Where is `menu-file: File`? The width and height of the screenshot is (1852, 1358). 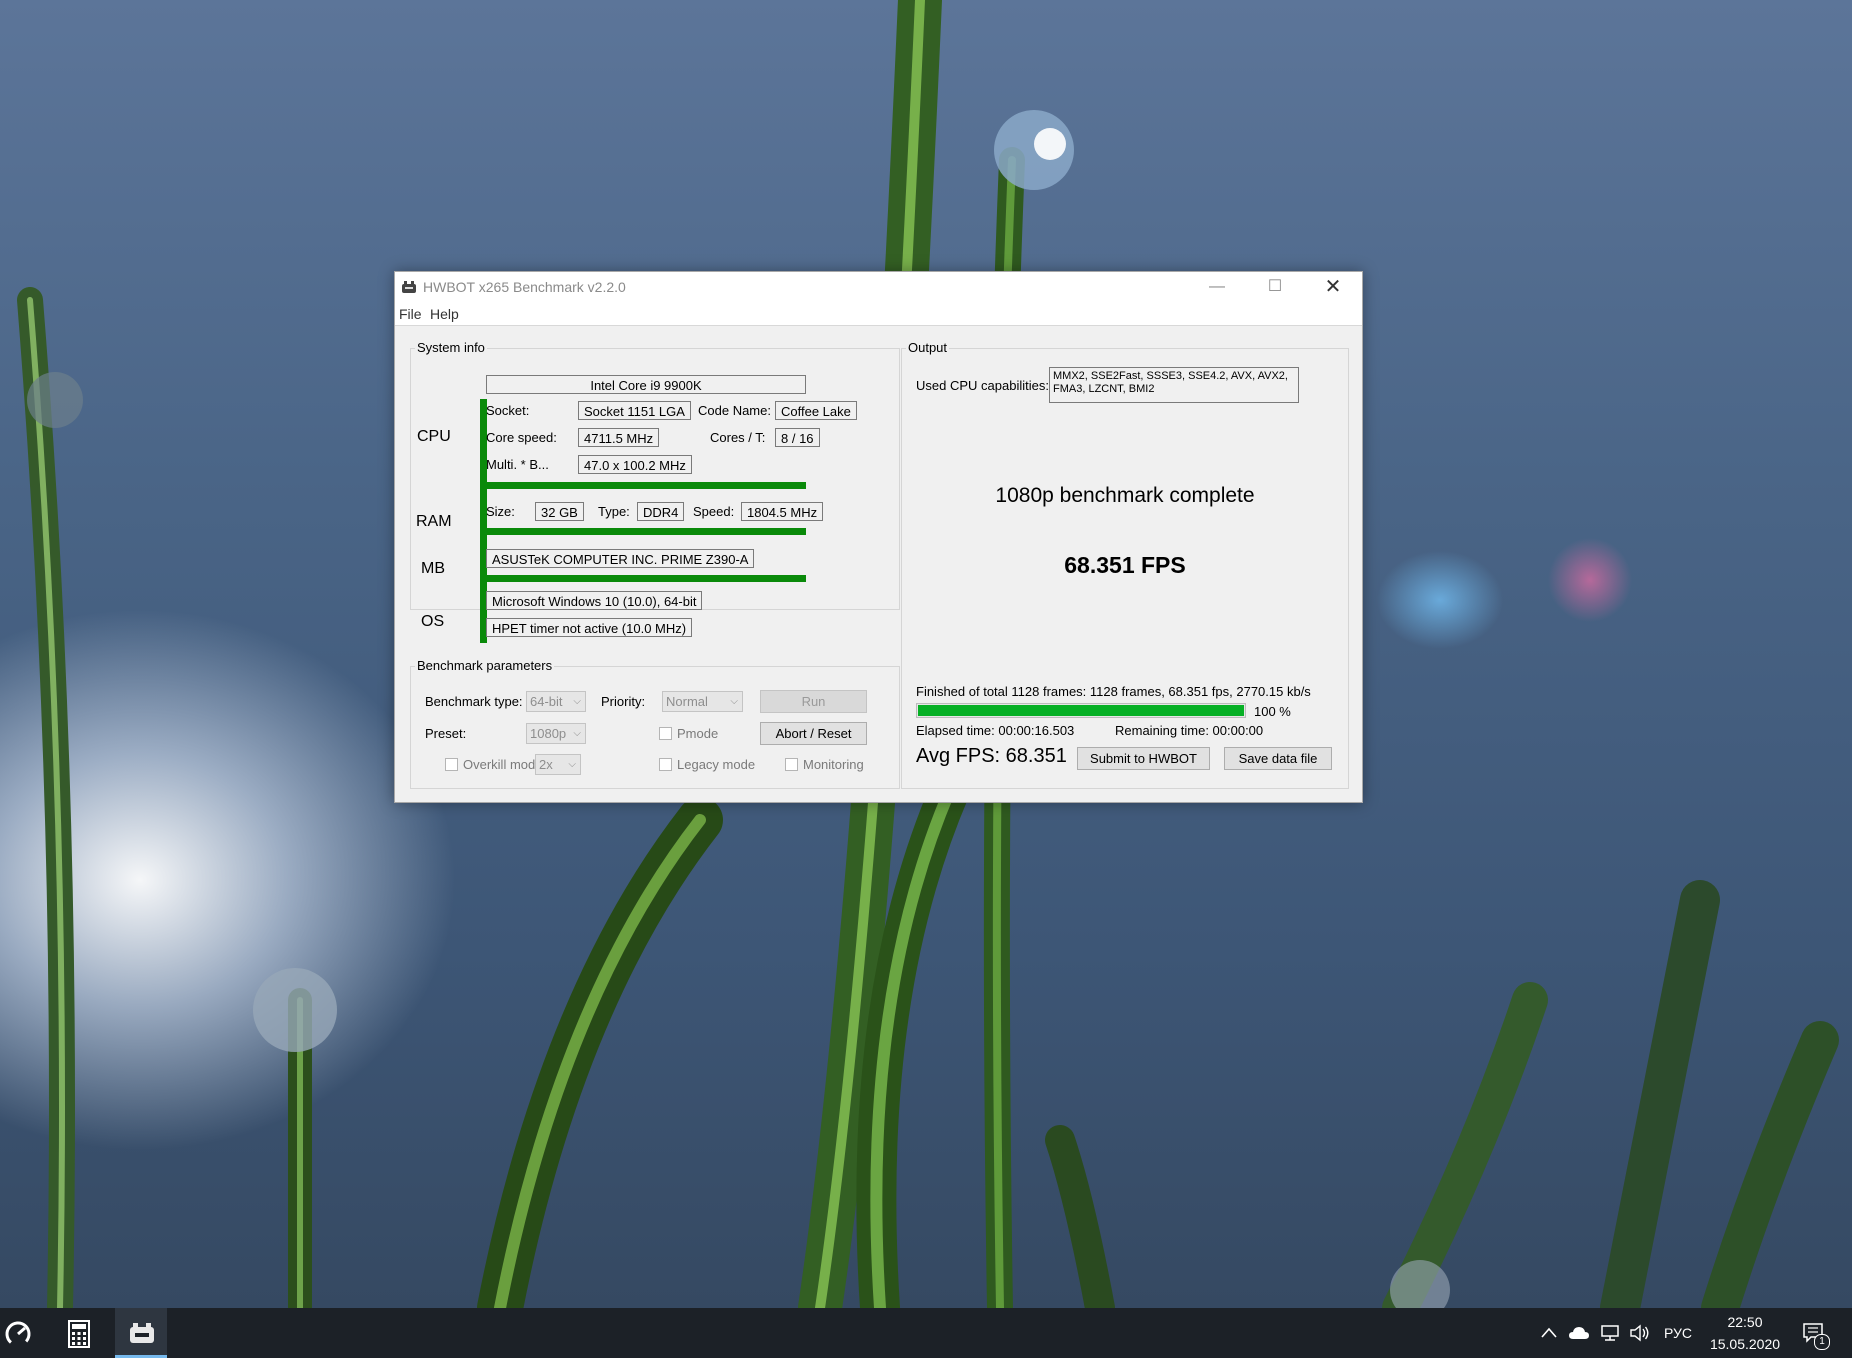
menu-file: File is located at coordinates (410, 314).